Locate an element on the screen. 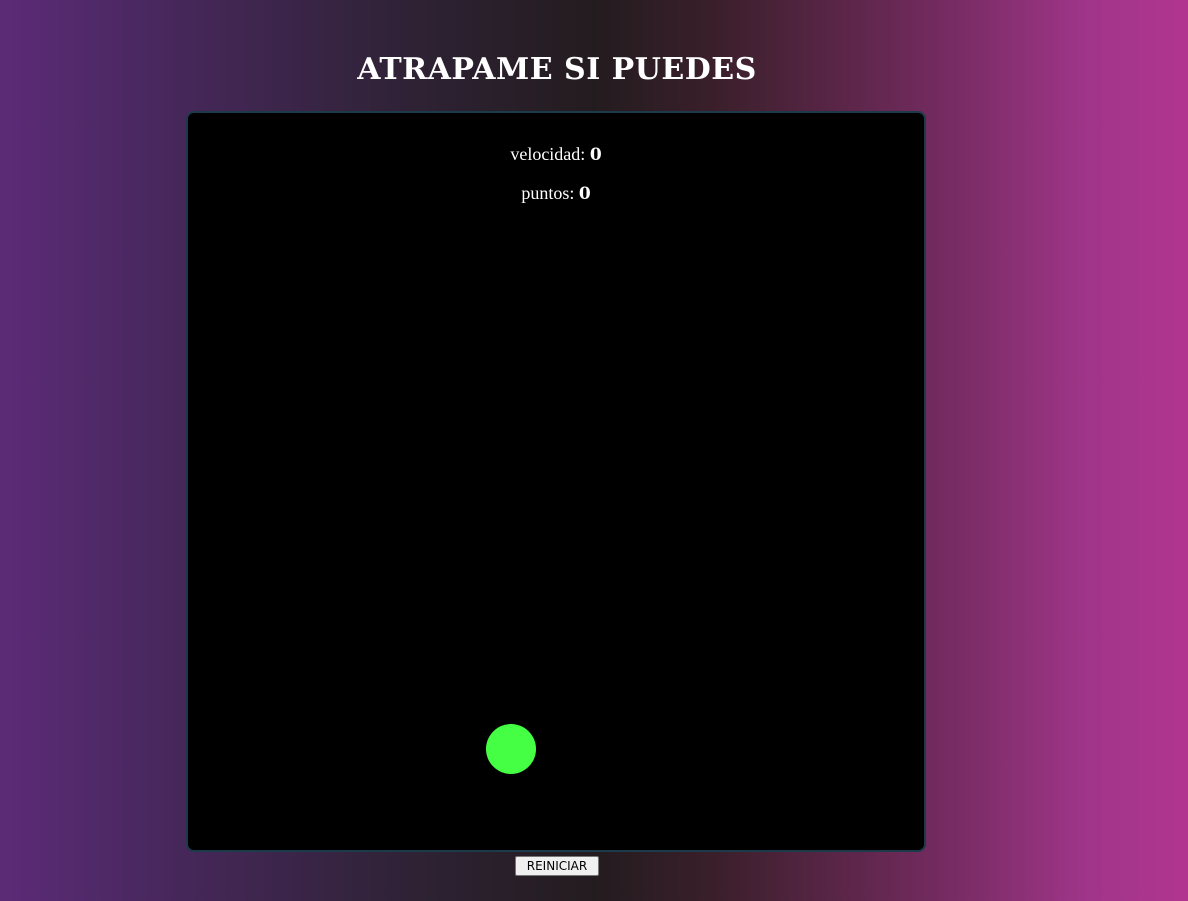 The height and width of the screenshot is (901, 1188). speed-value: 0 is located at coordinates (595, 155).